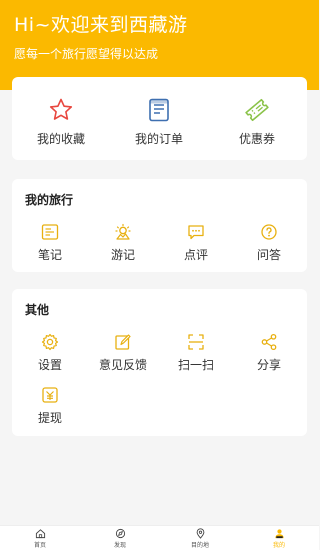  I want to click on scan-label: 扫一扫, so click(195, 365).